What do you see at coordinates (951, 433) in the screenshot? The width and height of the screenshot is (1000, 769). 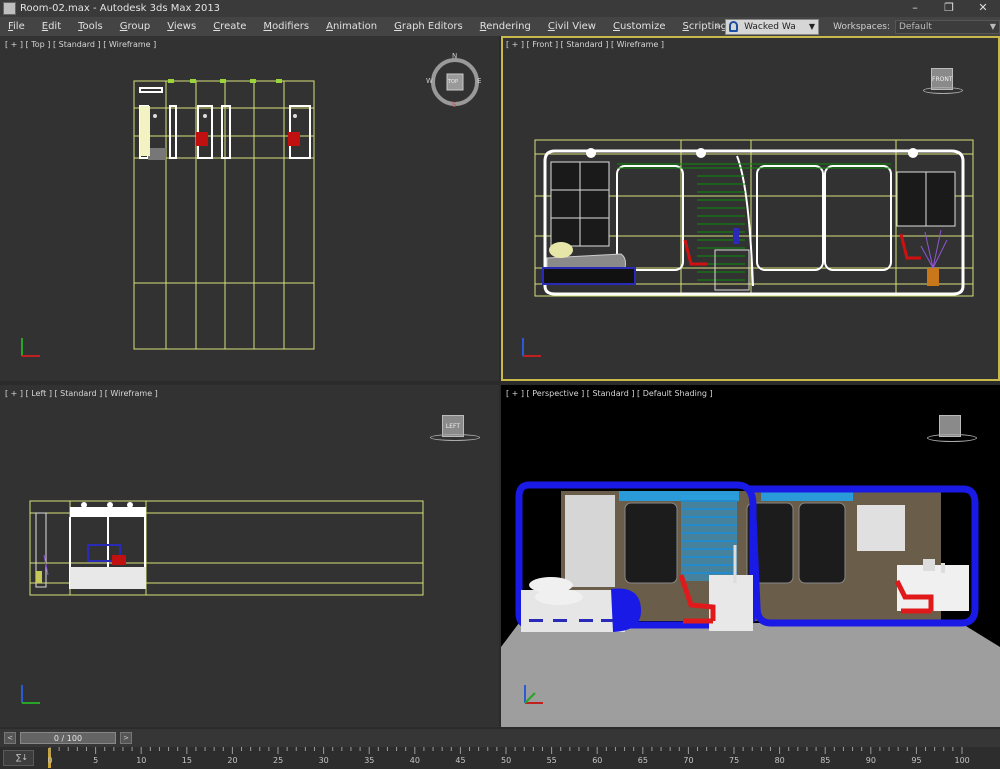 I see `viewcube` at bounding box center [951, 433].